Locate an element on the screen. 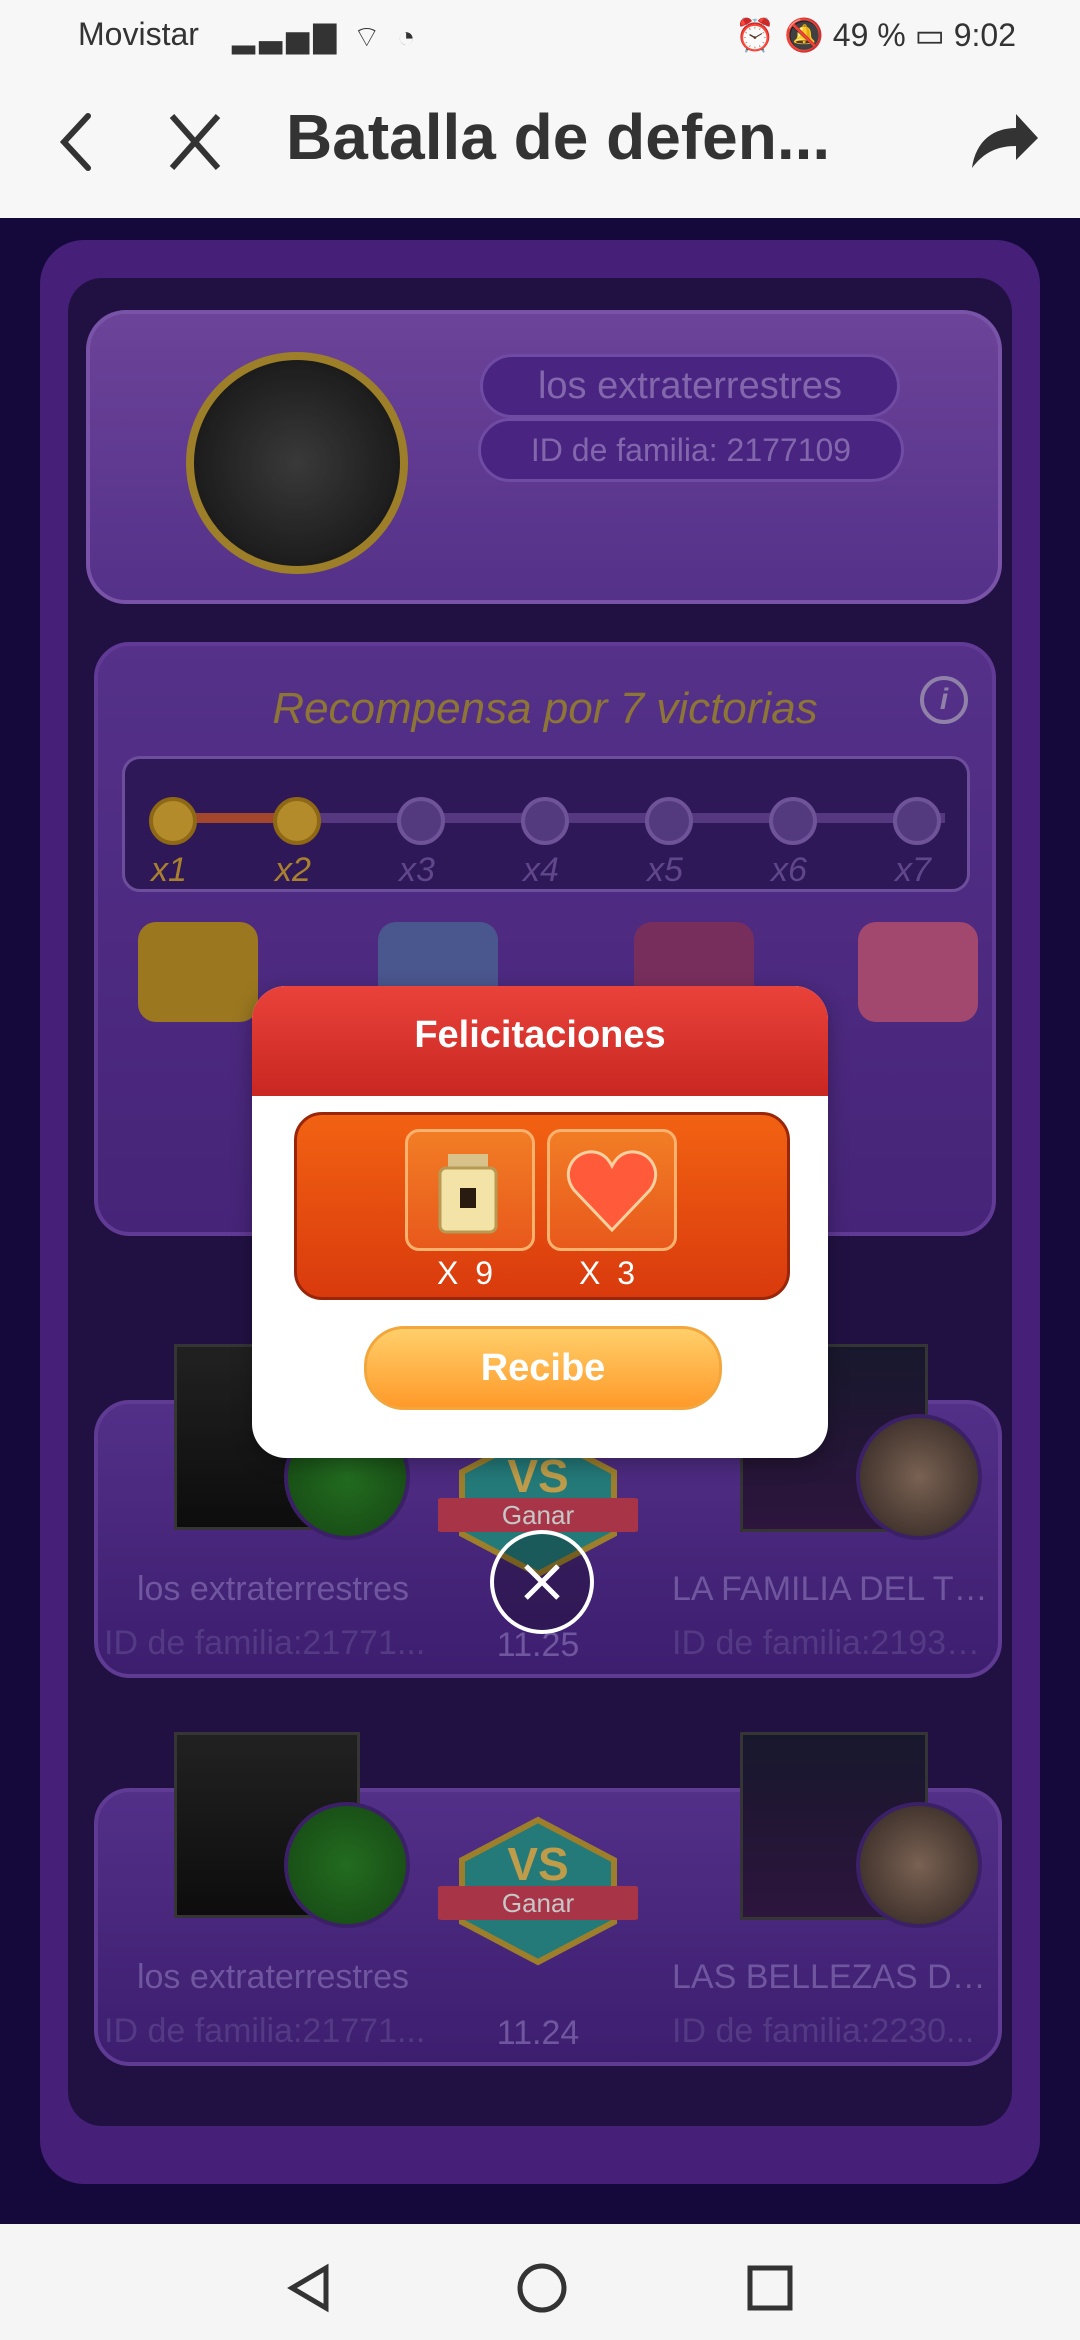 The image size is (1080, 2340). status-right: ⏰ 🔕 49 % ▭ 9:02 is located at coordinates (875, 35).